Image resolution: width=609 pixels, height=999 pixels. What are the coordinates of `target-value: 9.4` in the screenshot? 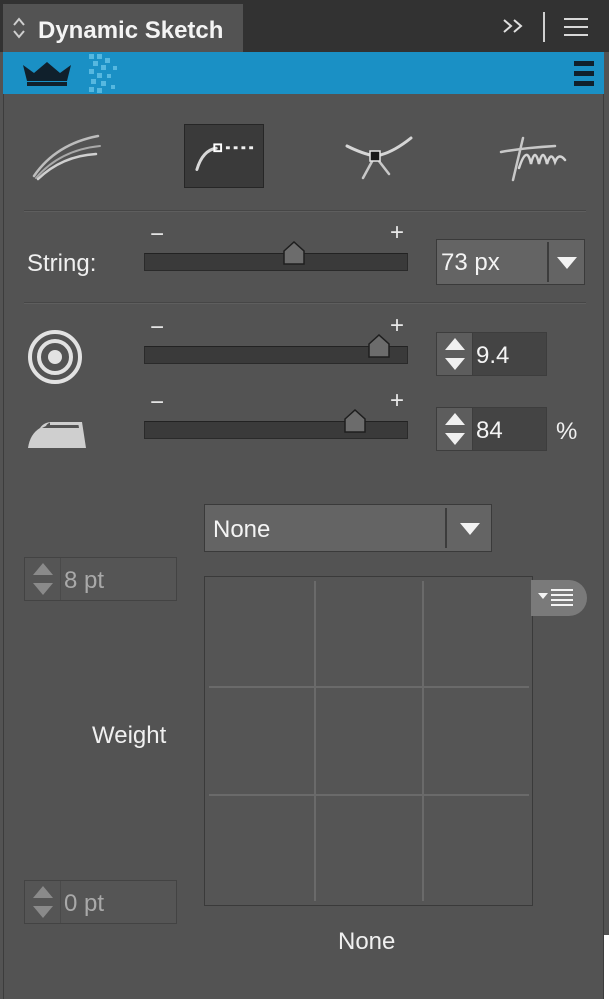 It's located at (492, 356).